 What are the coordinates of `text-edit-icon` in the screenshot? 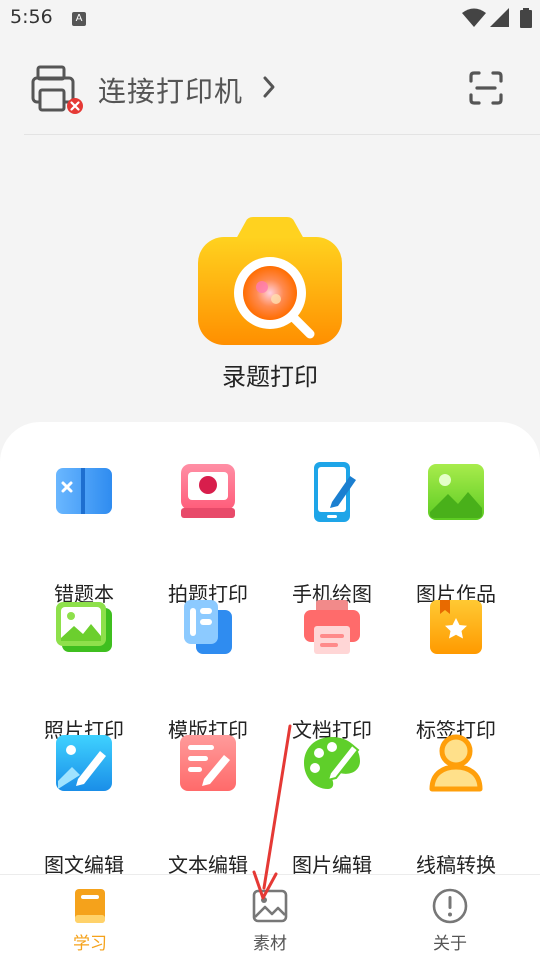 It's located at (208, 763).